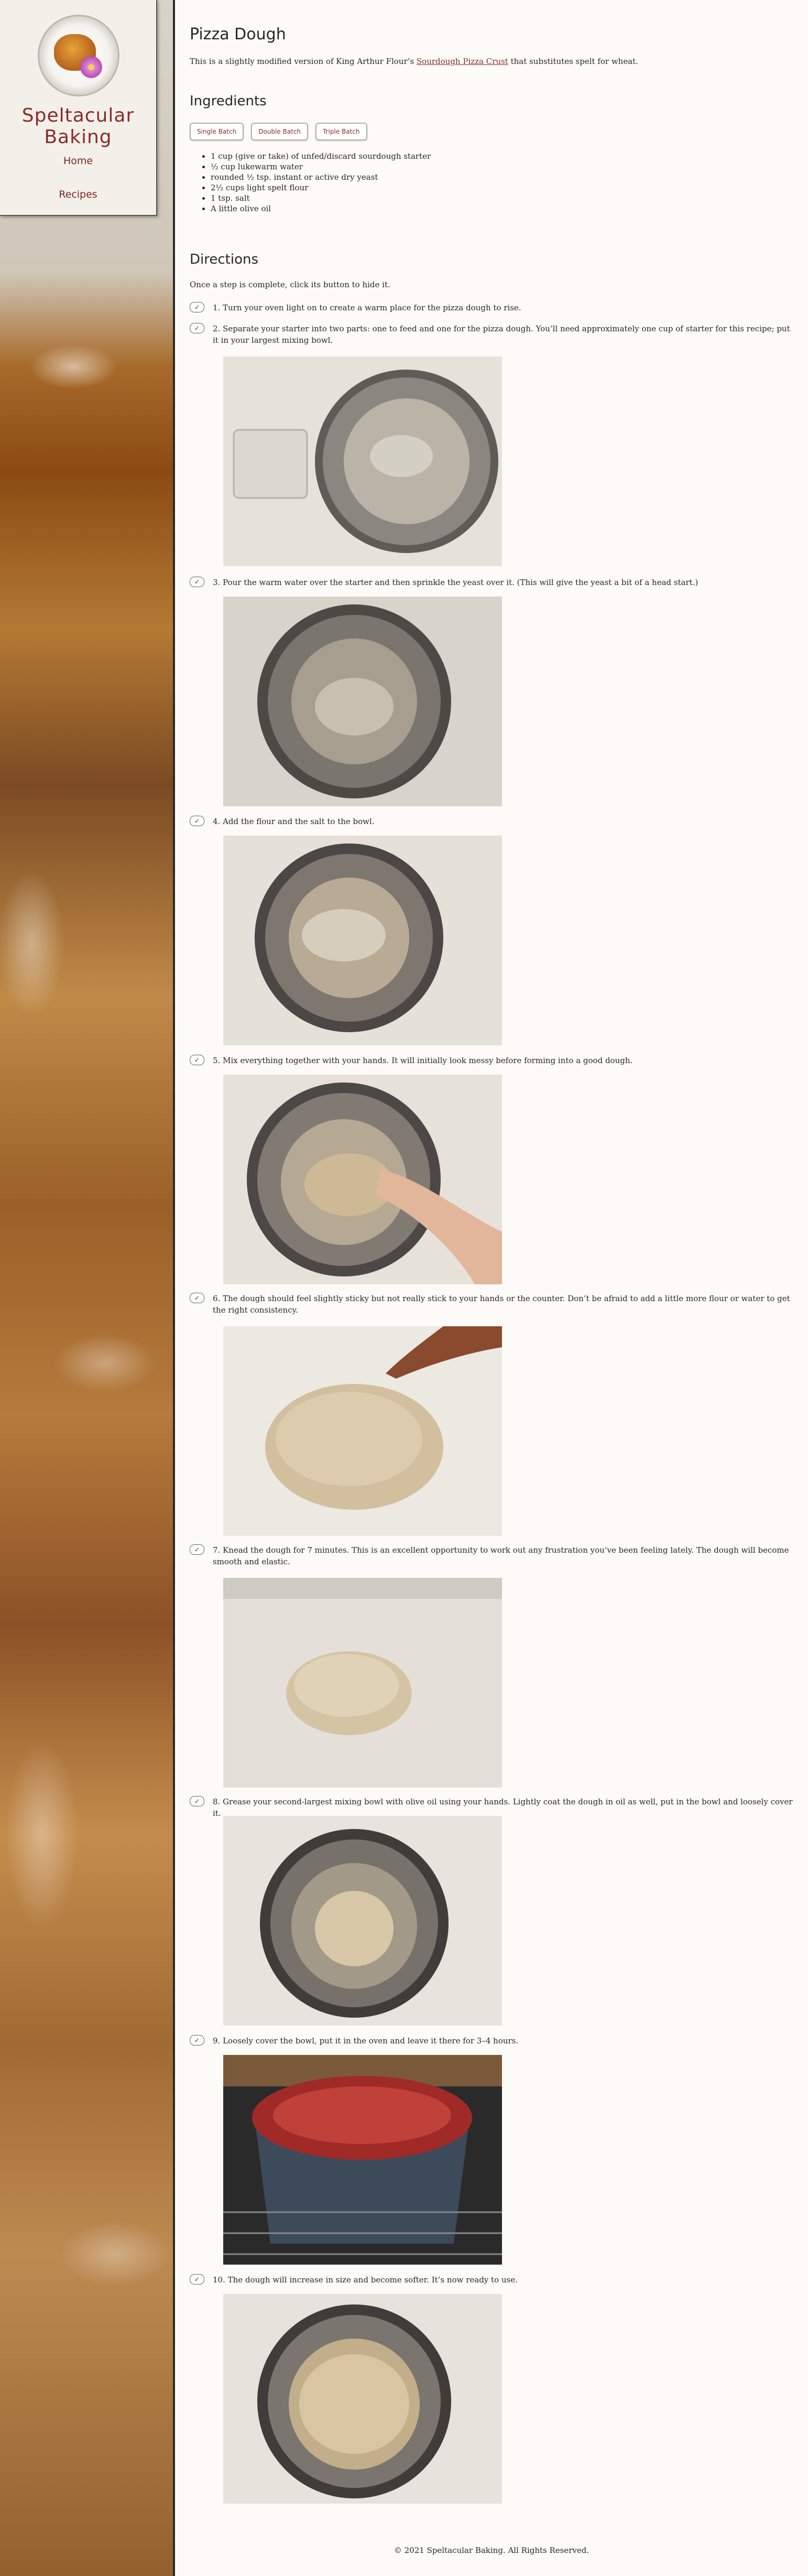 This screenshot has width=808, height=2576. What do you see at coordinates (362, 1431) in the screenshot?
I see `step-6-photo` at bounding box center [362, 1431].